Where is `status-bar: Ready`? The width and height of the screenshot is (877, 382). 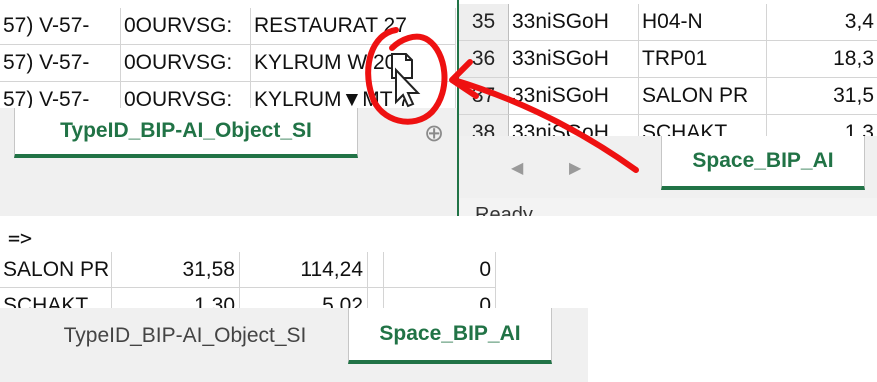 status-bar: Ready is located at coordinates (668, 207).